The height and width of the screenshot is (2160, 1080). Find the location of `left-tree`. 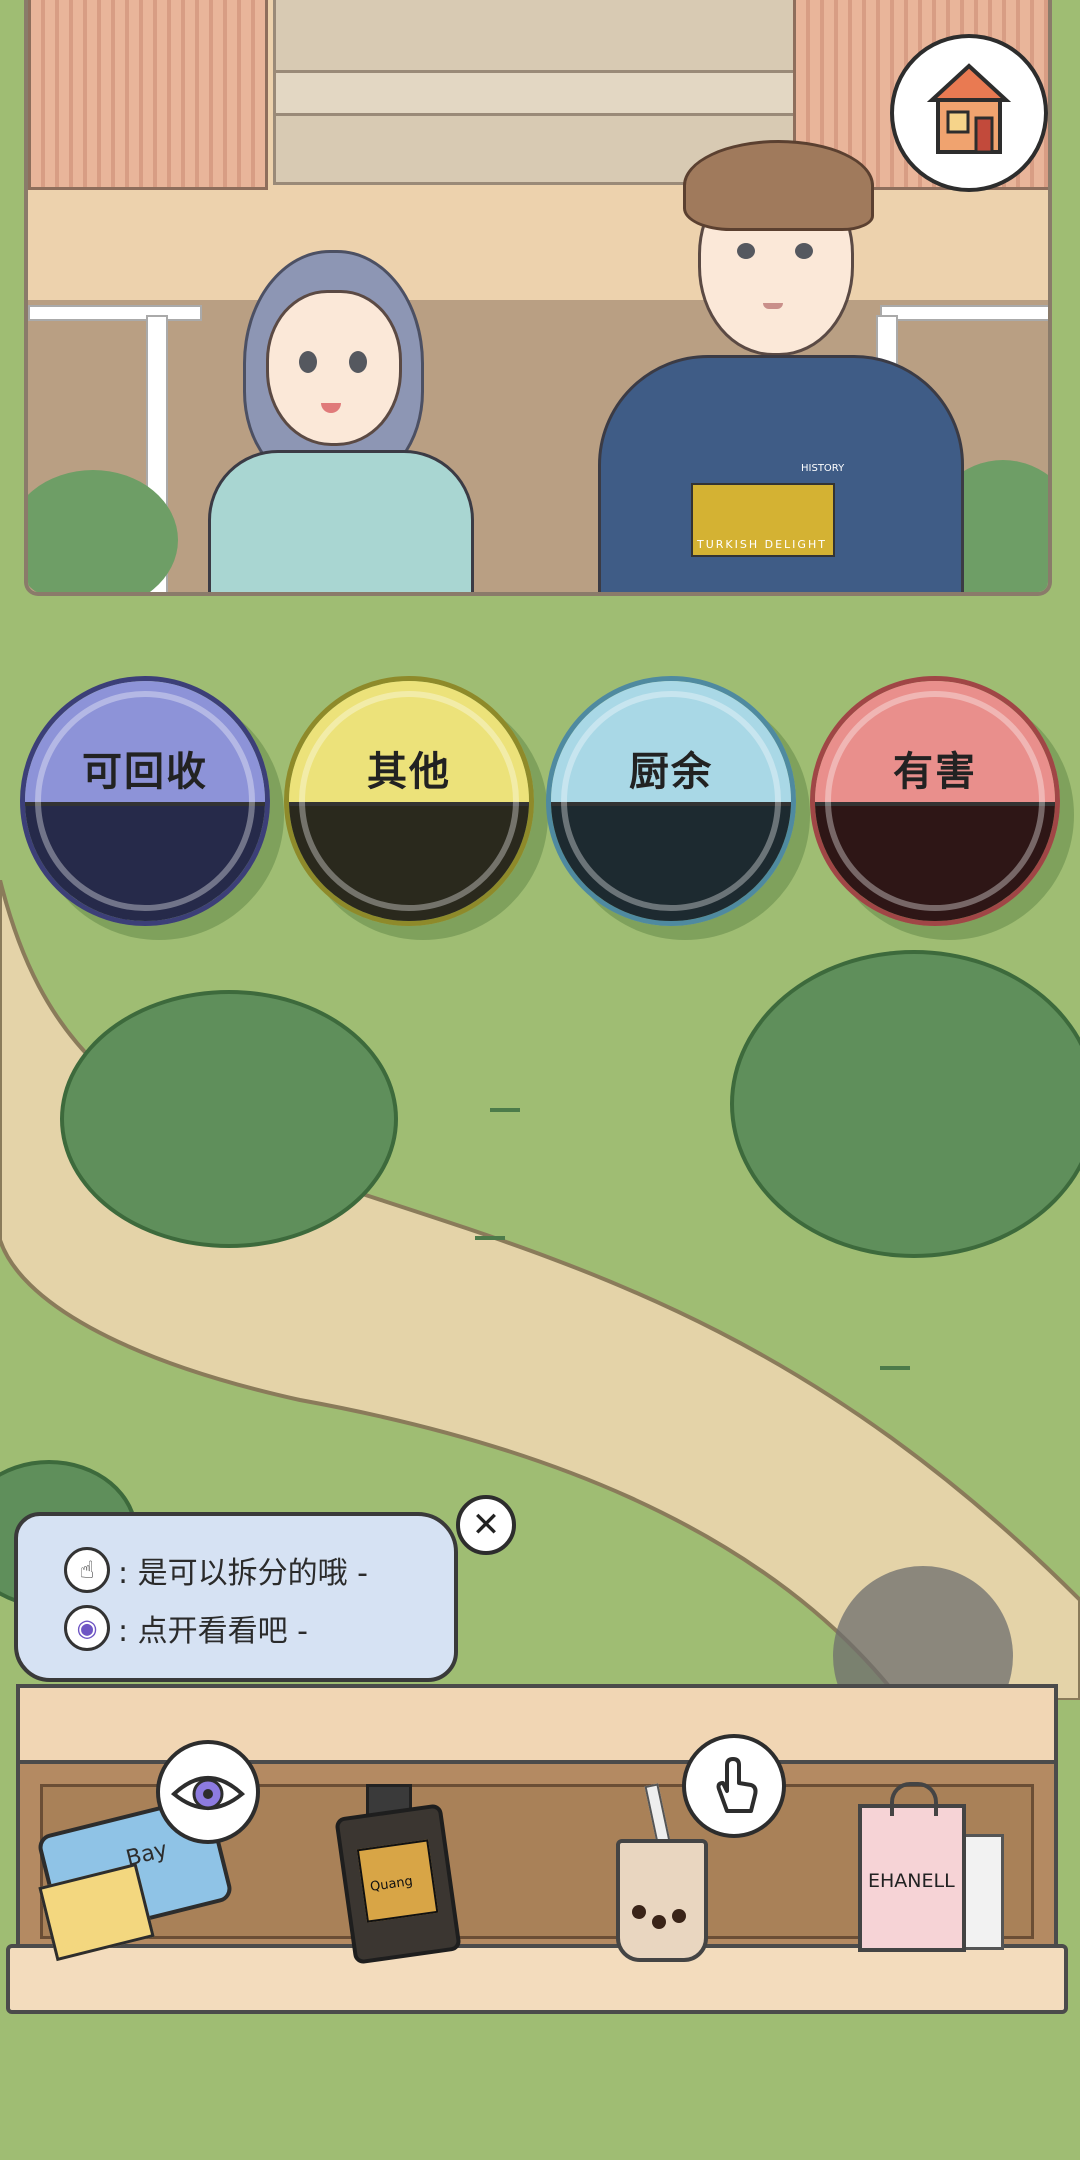

left-tree is located at coordinates (229, 1119).